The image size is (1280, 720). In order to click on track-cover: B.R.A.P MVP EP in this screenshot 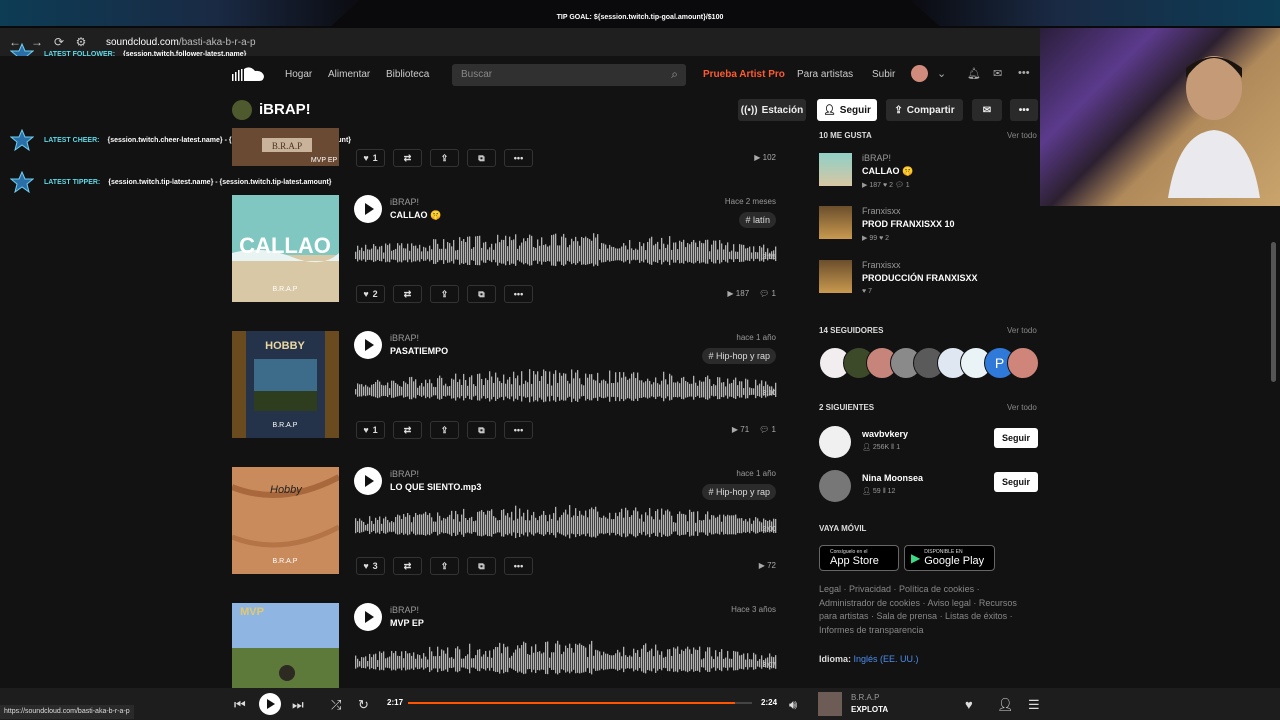, I will do `click(285, 147)`.